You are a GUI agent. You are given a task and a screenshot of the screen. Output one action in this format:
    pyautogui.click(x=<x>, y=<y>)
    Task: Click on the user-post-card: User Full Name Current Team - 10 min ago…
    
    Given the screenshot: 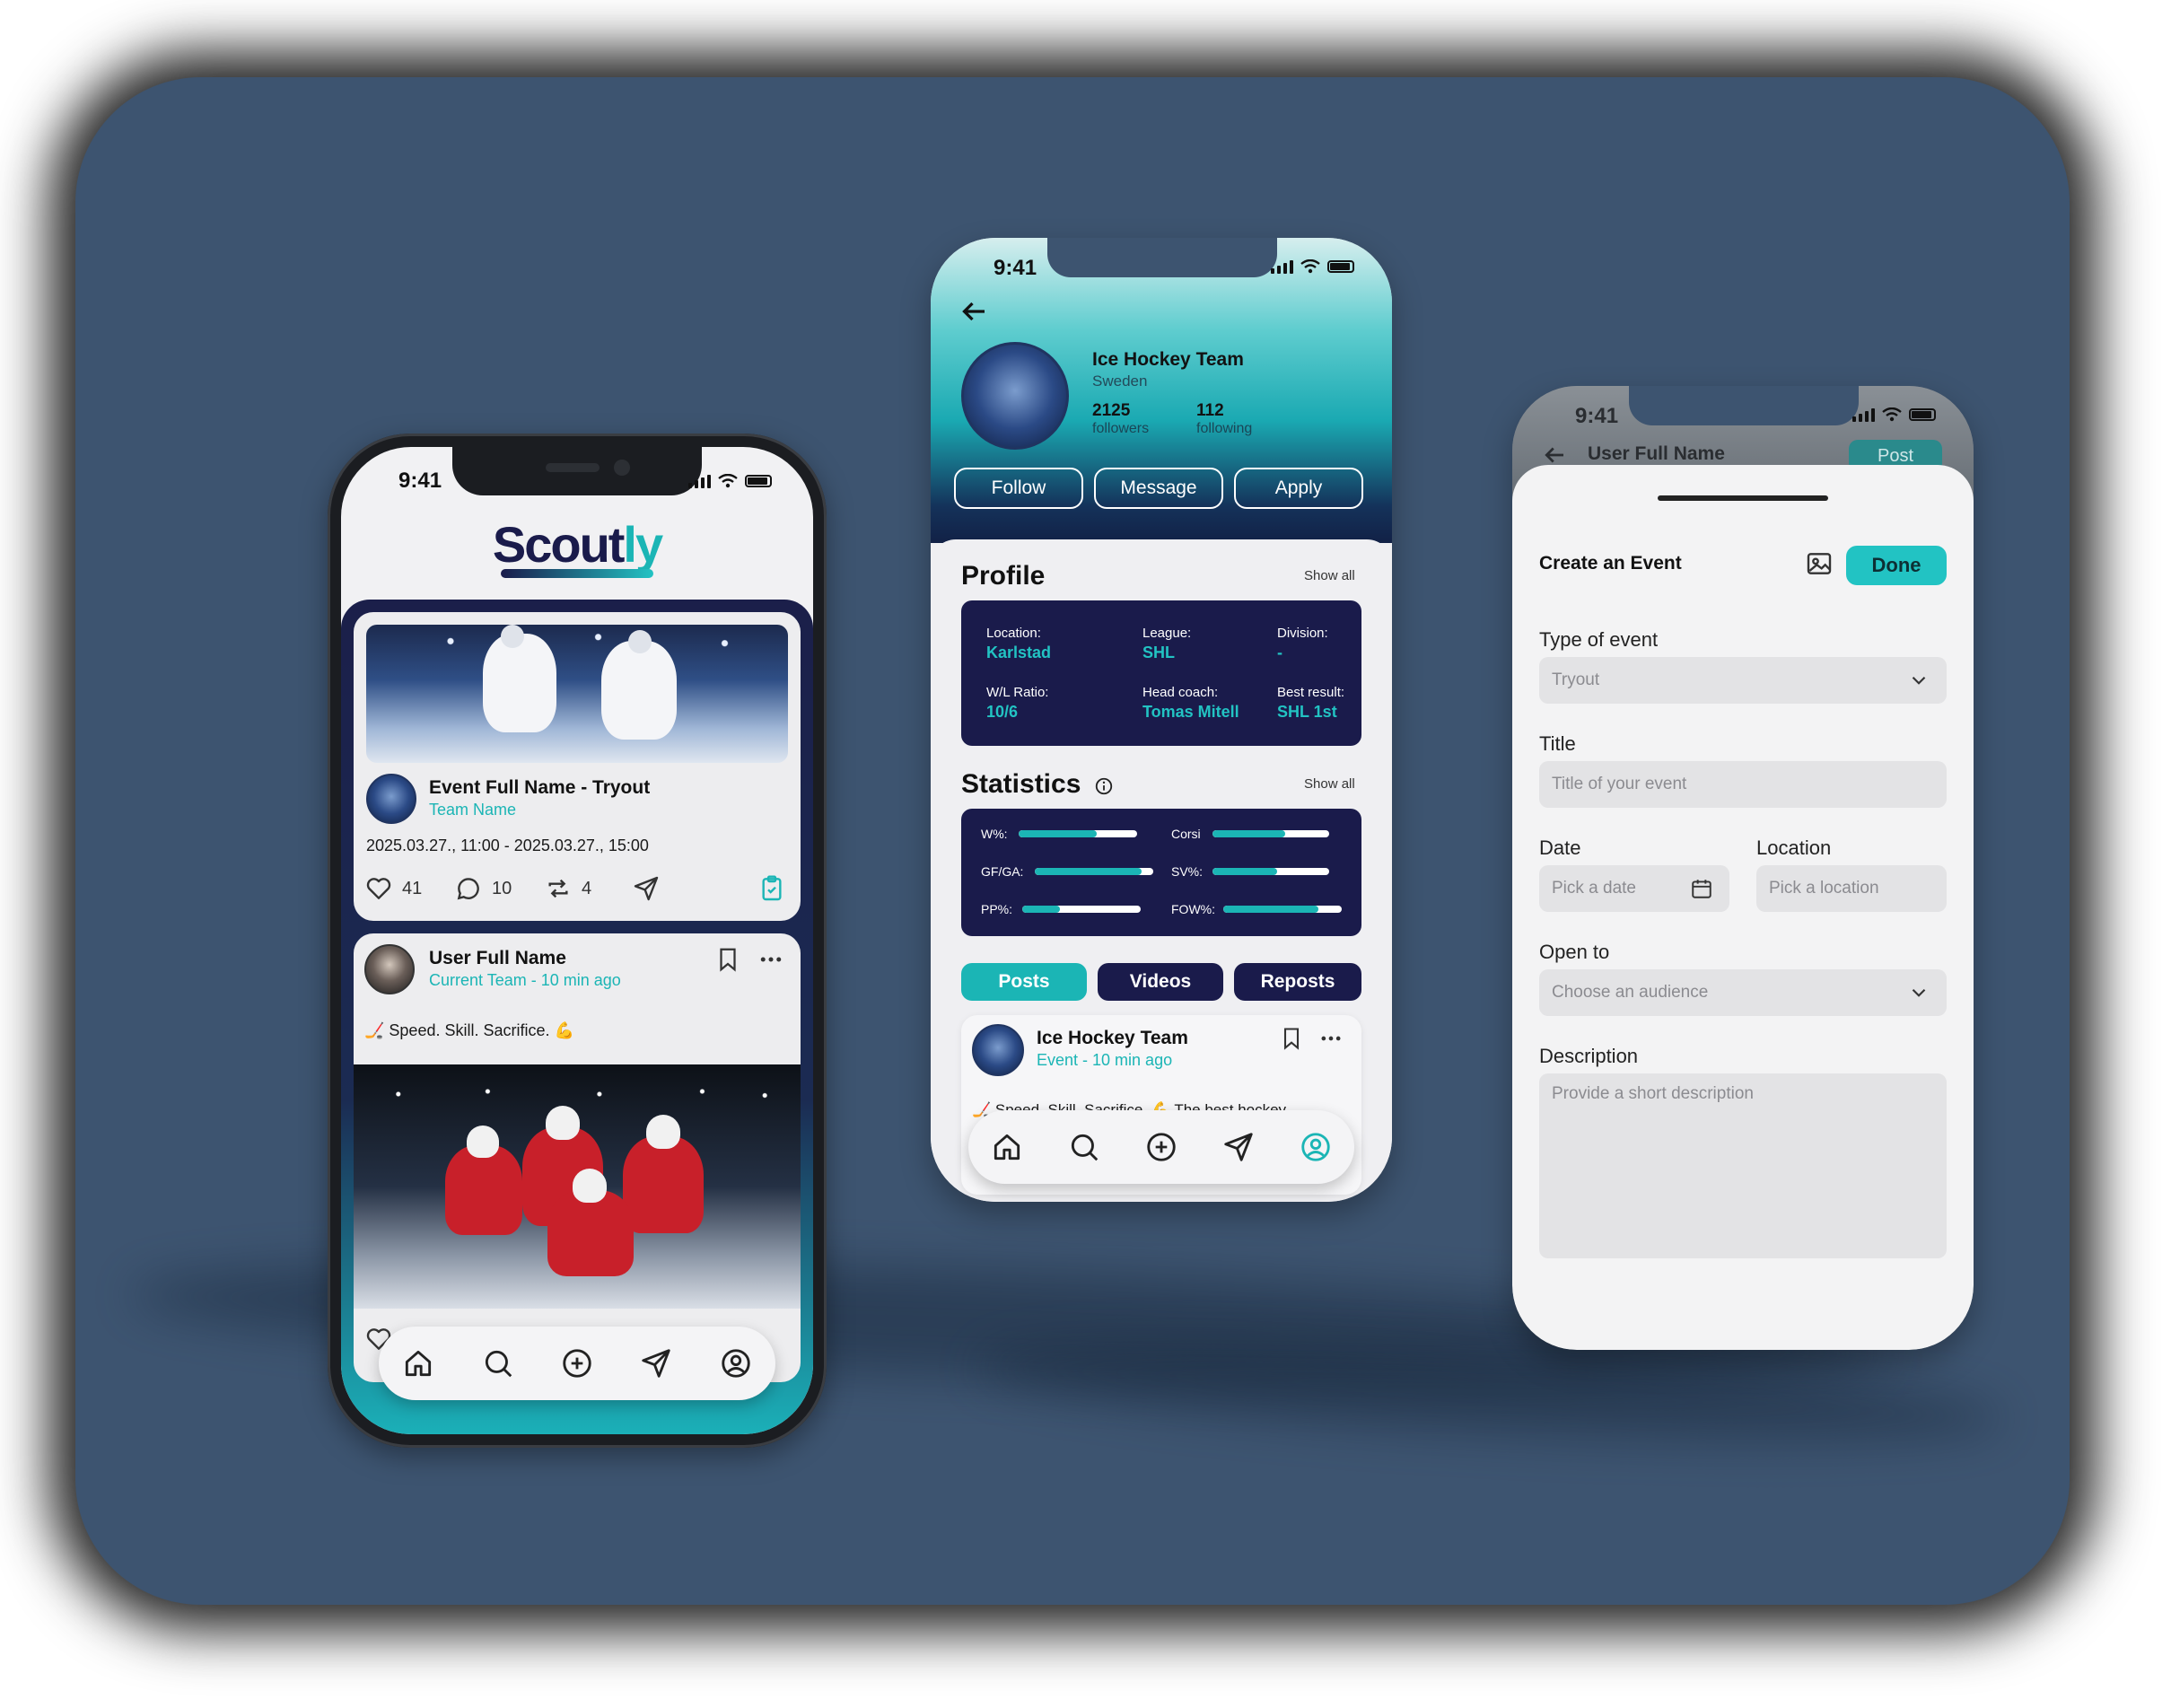 What is the action you would take?
    pyautogui.click(x=578, y=1157)
    